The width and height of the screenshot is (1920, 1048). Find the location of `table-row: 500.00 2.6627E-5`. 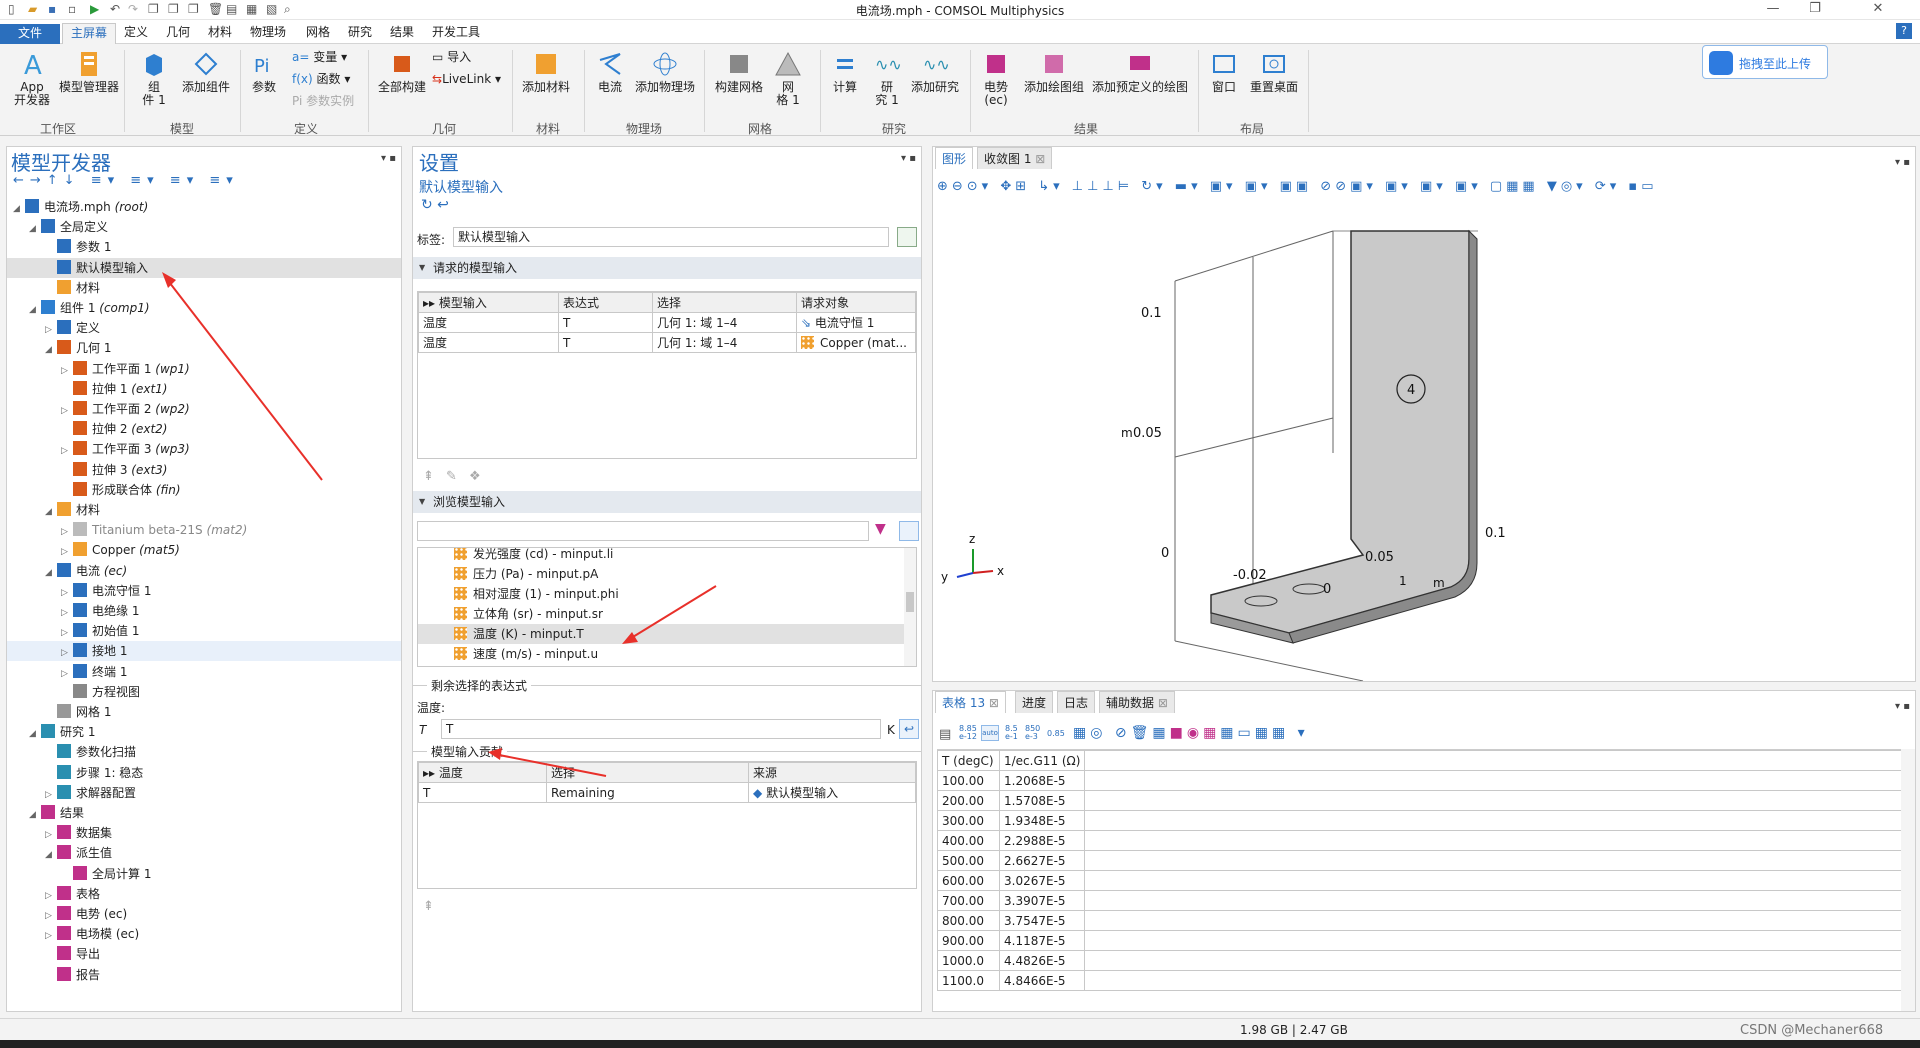

table-row: 500.00 2.6627E-5 is located at coordinates (1419, 860).